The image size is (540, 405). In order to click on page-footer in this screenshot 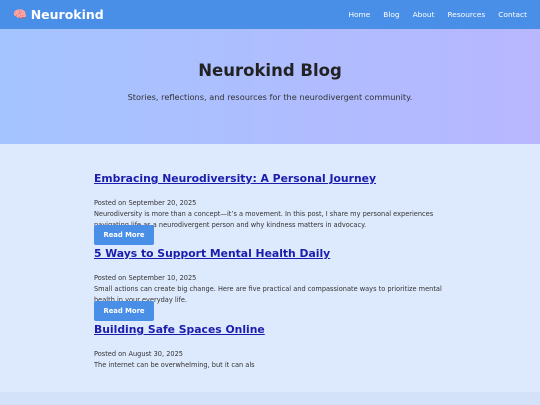, I will do `click(270, 398)`.